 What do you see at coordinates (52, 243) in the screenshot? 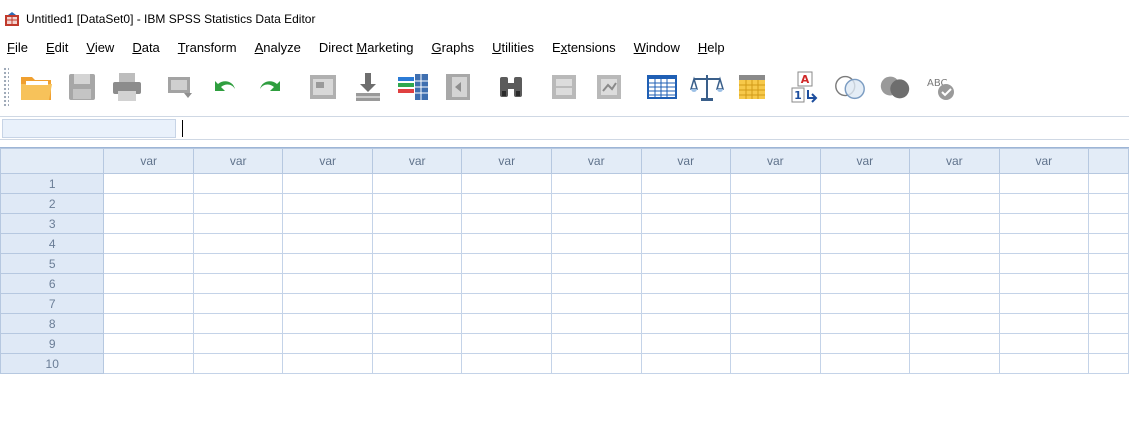
I see `row-header: 4` at bounding box center [52, 243].